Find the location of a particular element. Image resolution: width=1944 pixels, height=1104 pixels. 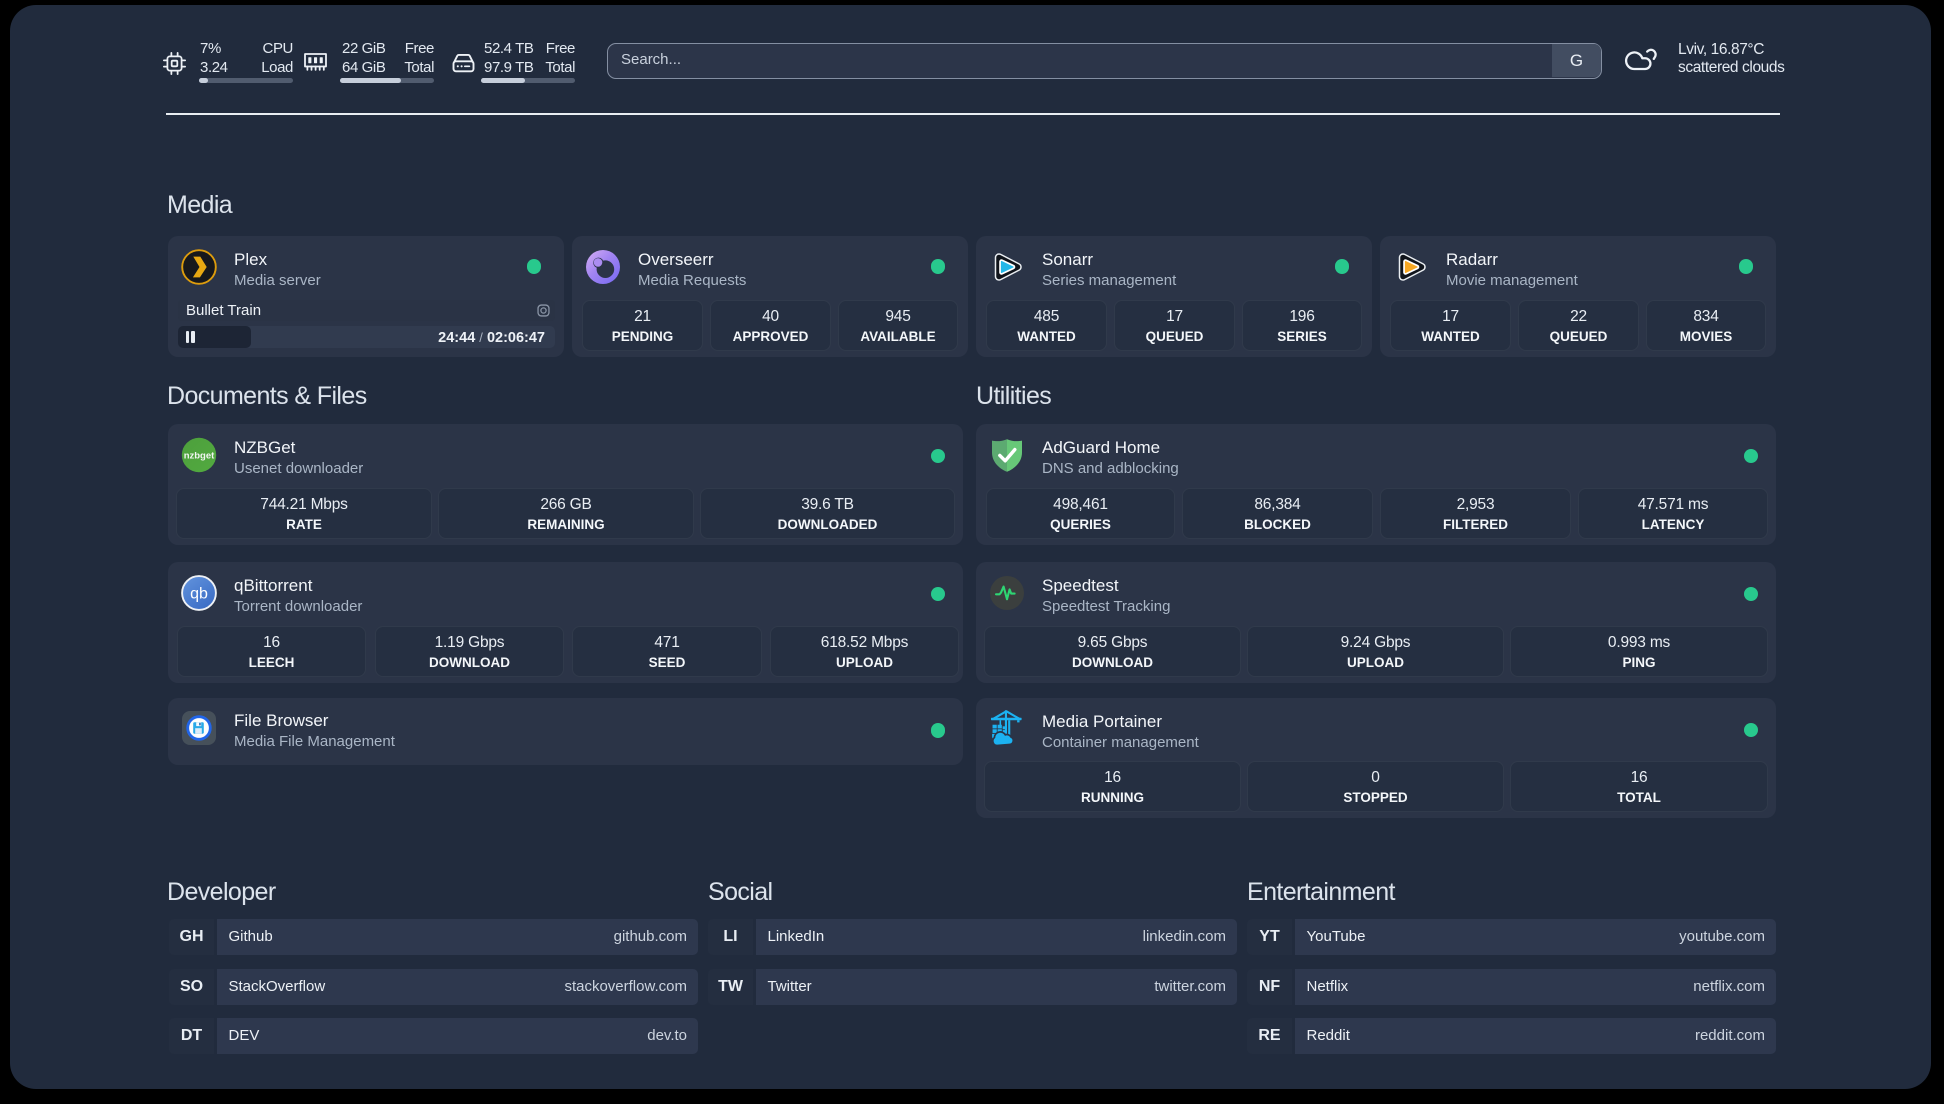

svg-text: nzbget is located at coordinates (199, 456).